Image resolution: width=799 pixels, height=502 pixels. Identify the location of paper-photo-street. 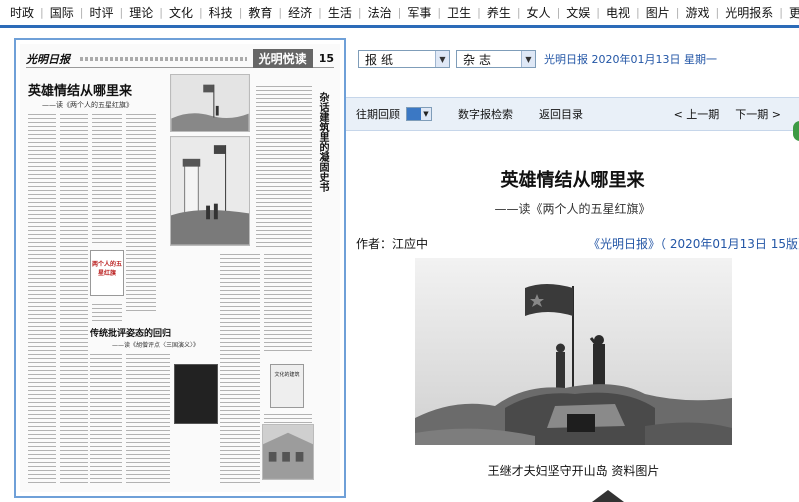
(288, 452).